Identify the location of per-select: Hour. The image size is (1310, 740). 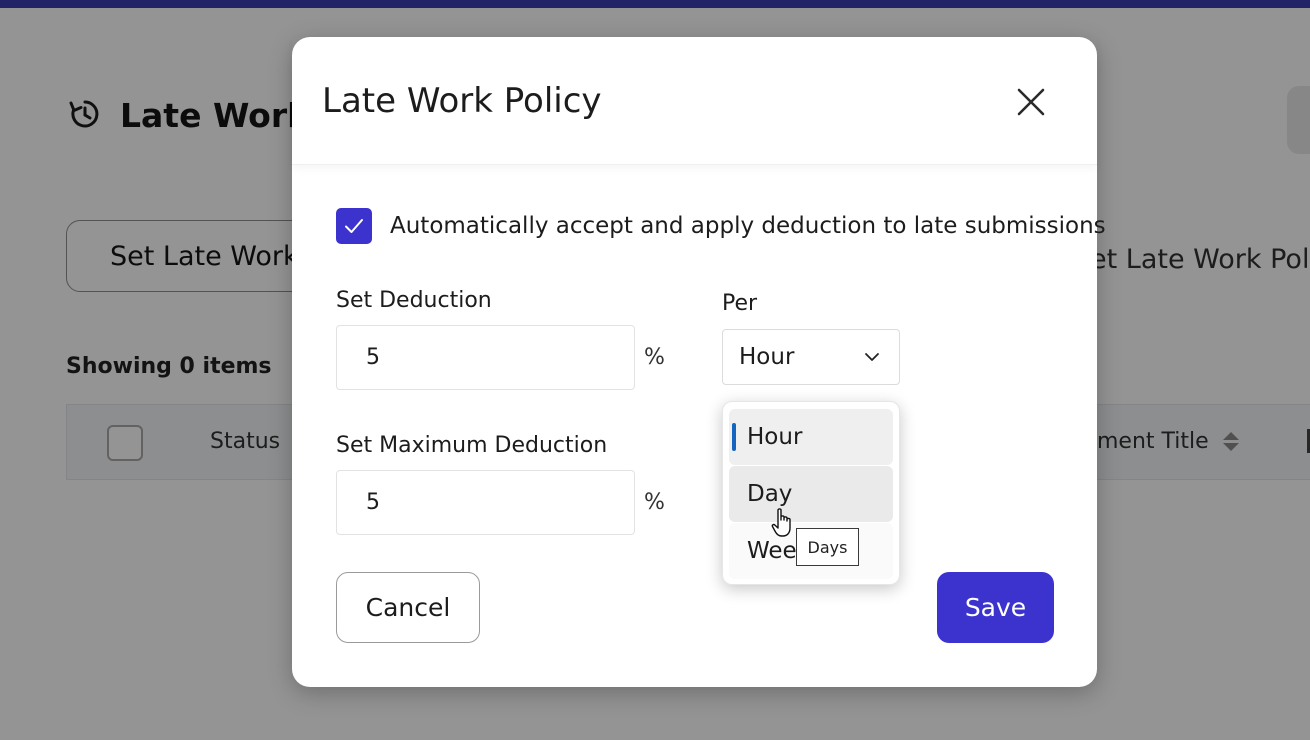
(811, 357).